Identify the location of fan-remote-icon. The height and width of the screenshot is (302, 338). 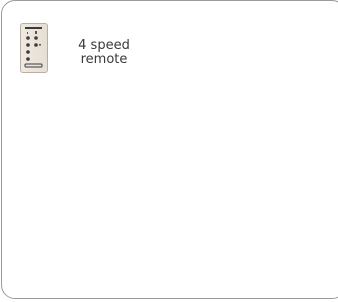
(34, 48).